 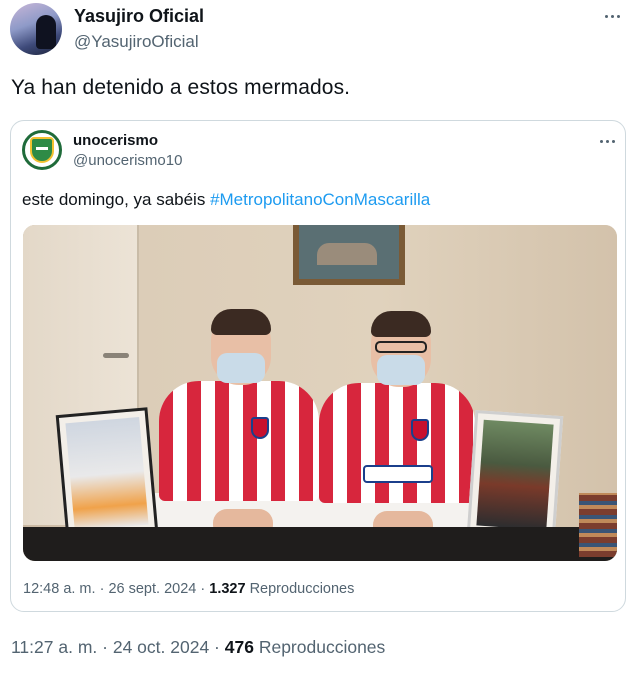 I want to click on author-avatar, so click(x=36, y=29).